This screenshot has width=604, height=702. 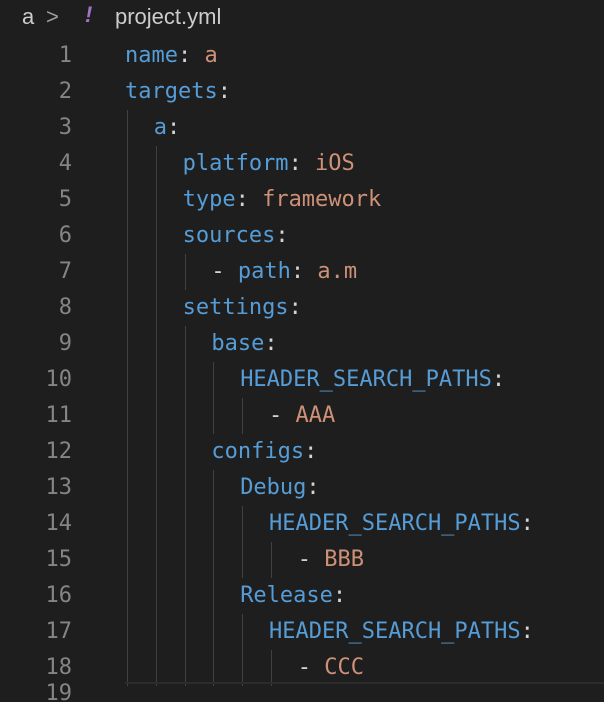 What do you see at coordinates (302, 18) in the screenshot?
I see `breadcrumb: a > ! project.yml` at bounding box center [302, 18].